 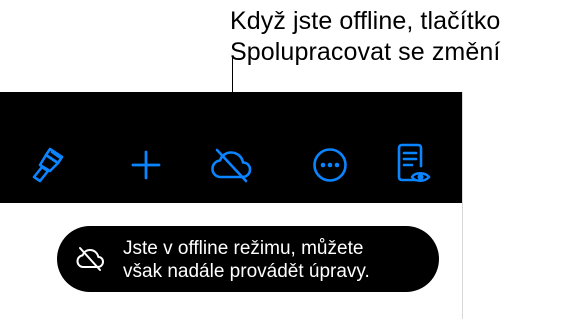 I want to click on callout-line-1: Když jste offline, tlačítko, so click(x=365, y=21).